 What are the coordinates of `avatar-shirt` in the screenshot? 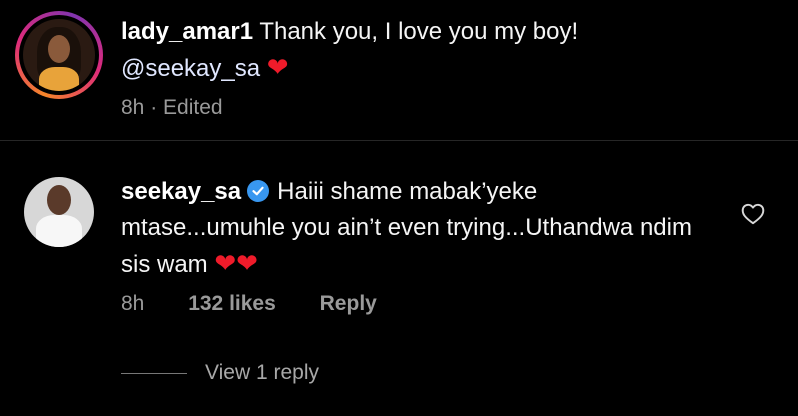 It's located at (59, 231).